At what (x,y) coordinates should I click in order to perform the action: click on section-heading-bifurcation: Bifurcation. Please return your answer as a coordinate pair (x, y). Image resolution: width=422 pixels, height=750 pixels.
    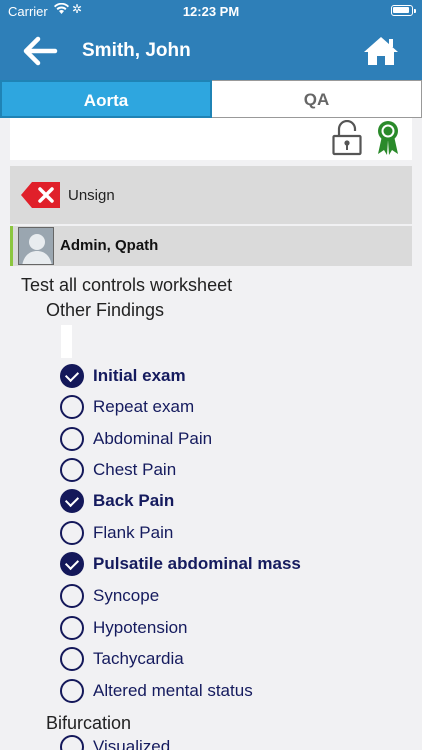
    Looking at the image, I should click on (89, 723).